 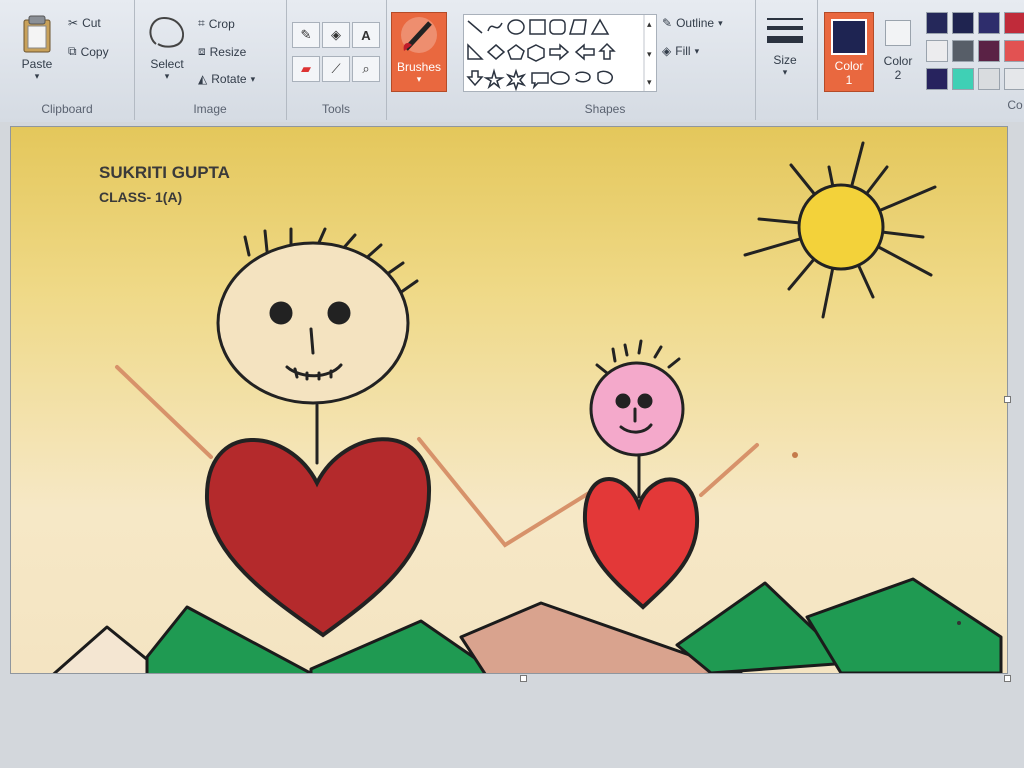 I want to click on outline-icon: ✎, so click(x=667, y=23).